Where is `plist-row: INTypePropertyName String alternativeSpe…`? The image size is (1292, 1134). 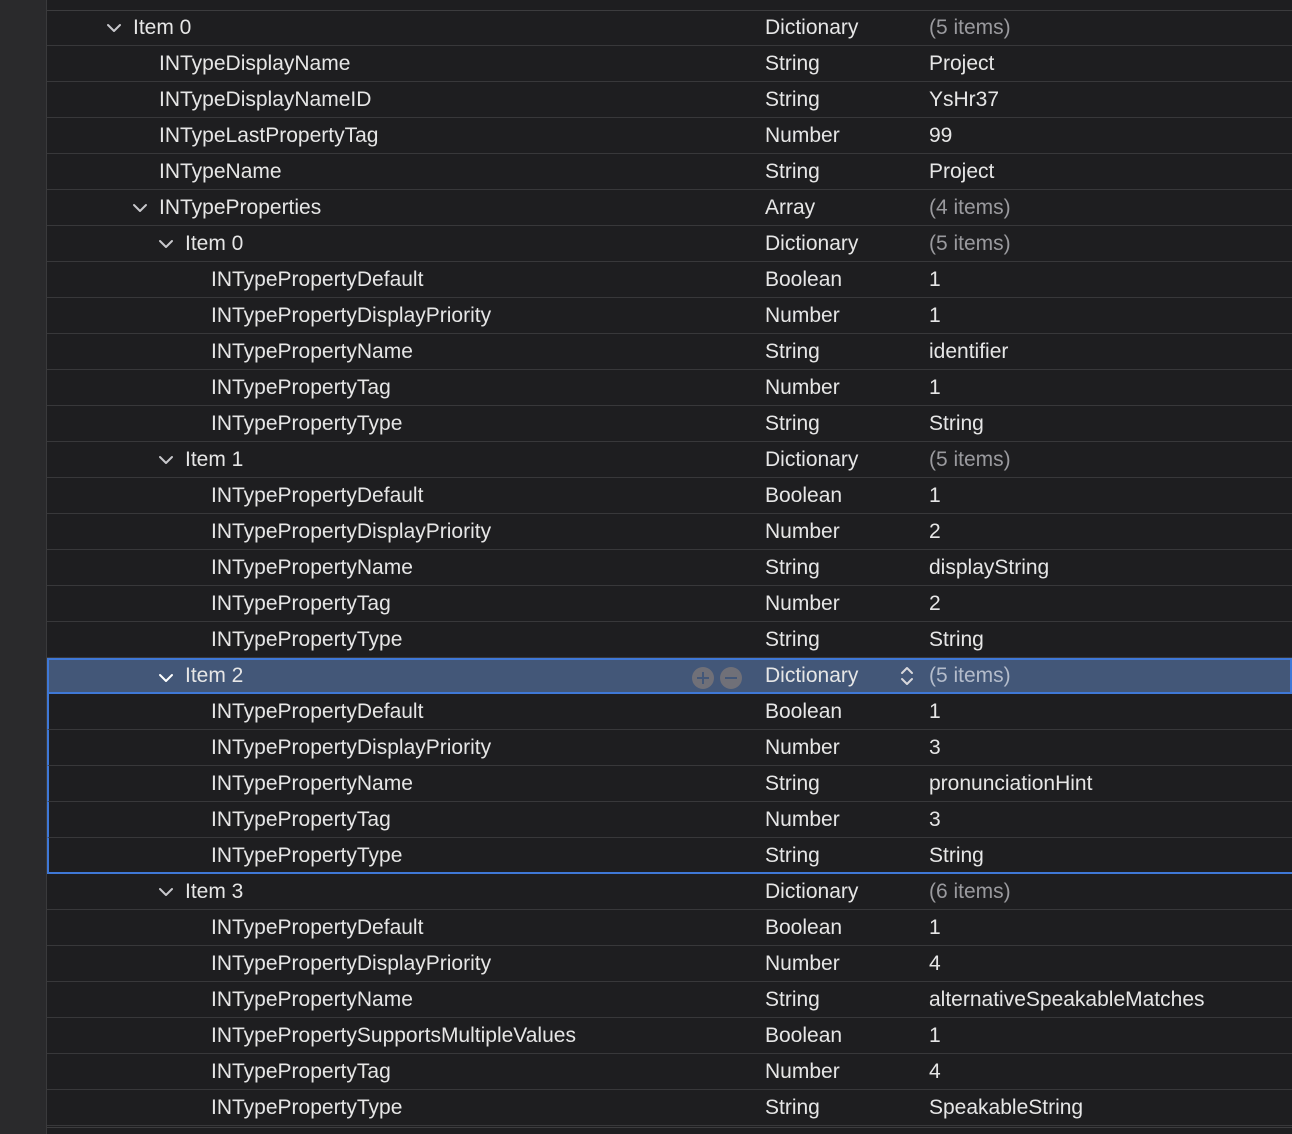 plist-row: INTypePropertyName String alternativeSpe… is located at coordinates (669, 1000).